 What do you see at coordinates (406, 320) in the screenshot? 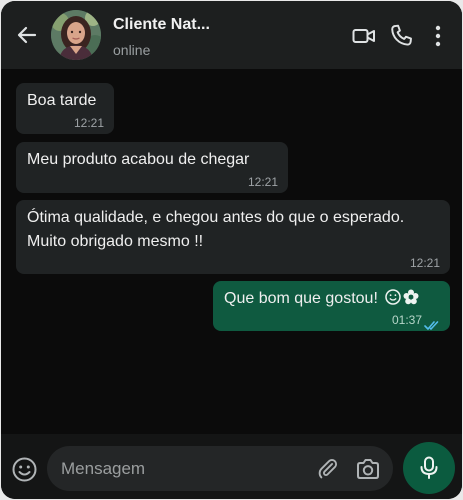
I see `message-time: 01:37` at bounding box center [406, 320].